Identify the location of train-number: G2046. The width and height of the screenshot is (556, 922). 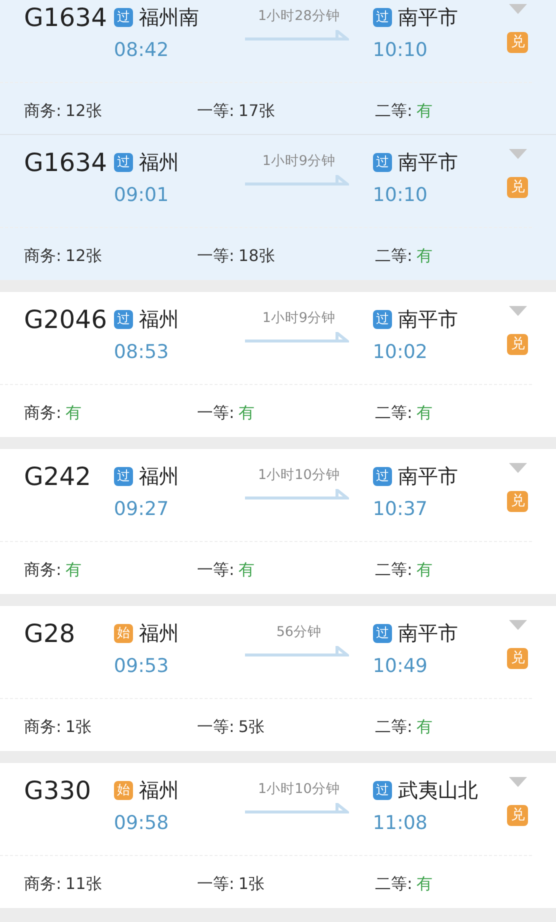
(65, 320).